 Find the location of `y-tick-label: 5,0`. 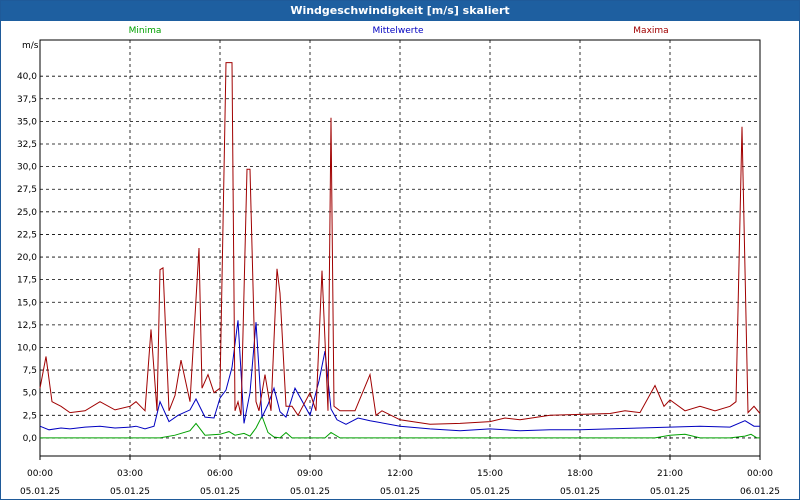

y-tick-label: 5,0 is located at coordinates (30, 394).